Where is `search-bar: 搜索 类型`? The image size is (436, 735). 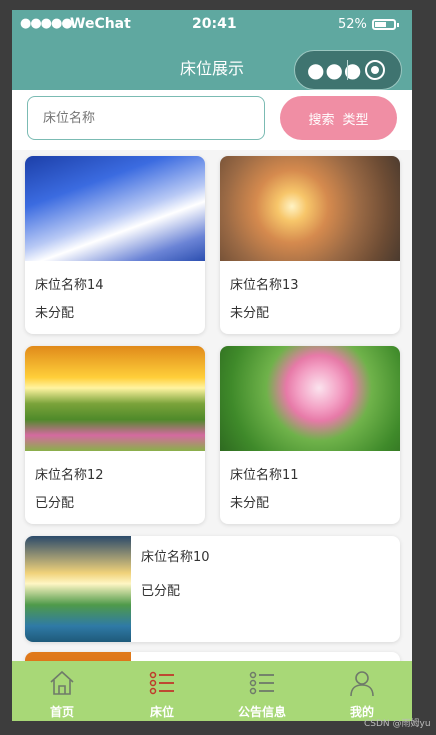
search-bar: 搜索 类型 is located at coordinates (212, 120).